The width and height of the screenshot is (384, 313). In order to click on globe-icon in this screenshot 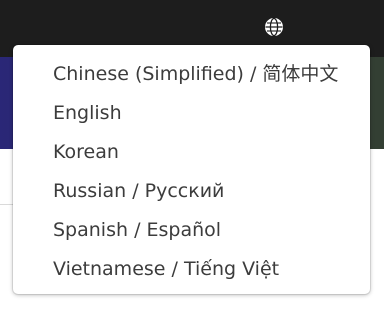, I will do `click(274, 27)`.